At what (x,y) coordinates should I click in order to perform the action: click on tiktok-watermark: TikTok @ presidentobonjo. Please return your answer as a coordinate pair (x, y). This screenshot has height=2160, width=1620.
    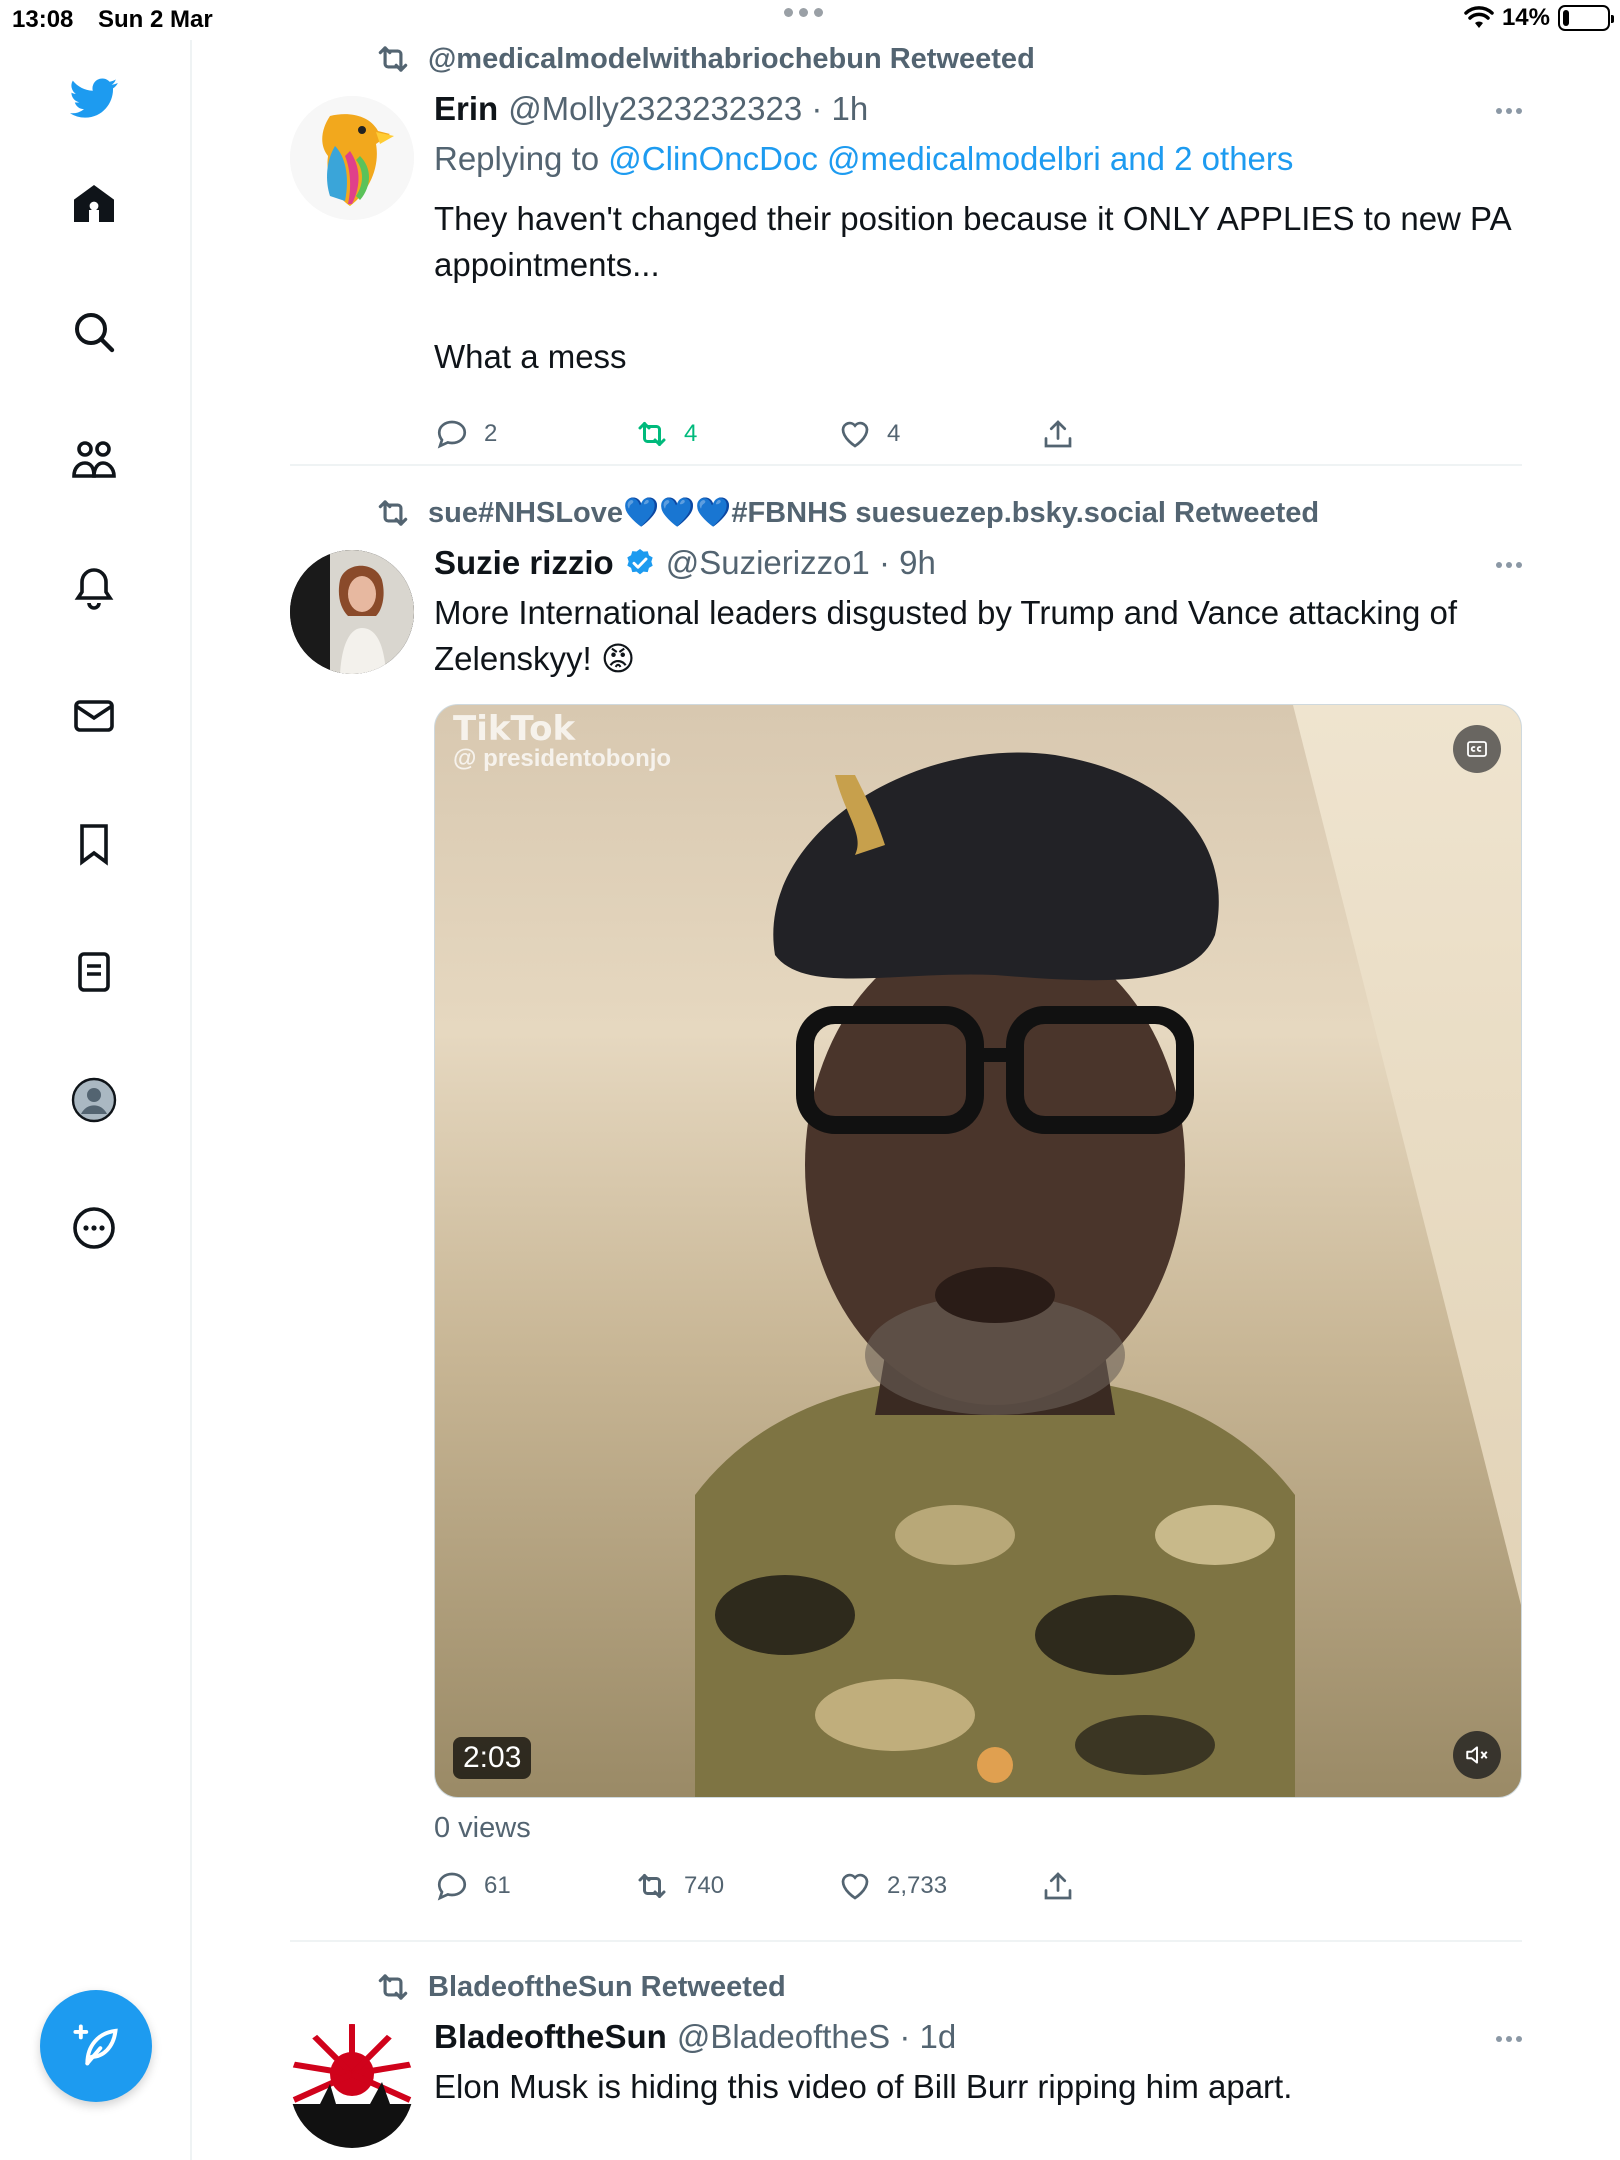
    Looking at the image, I should click on (562, 741).